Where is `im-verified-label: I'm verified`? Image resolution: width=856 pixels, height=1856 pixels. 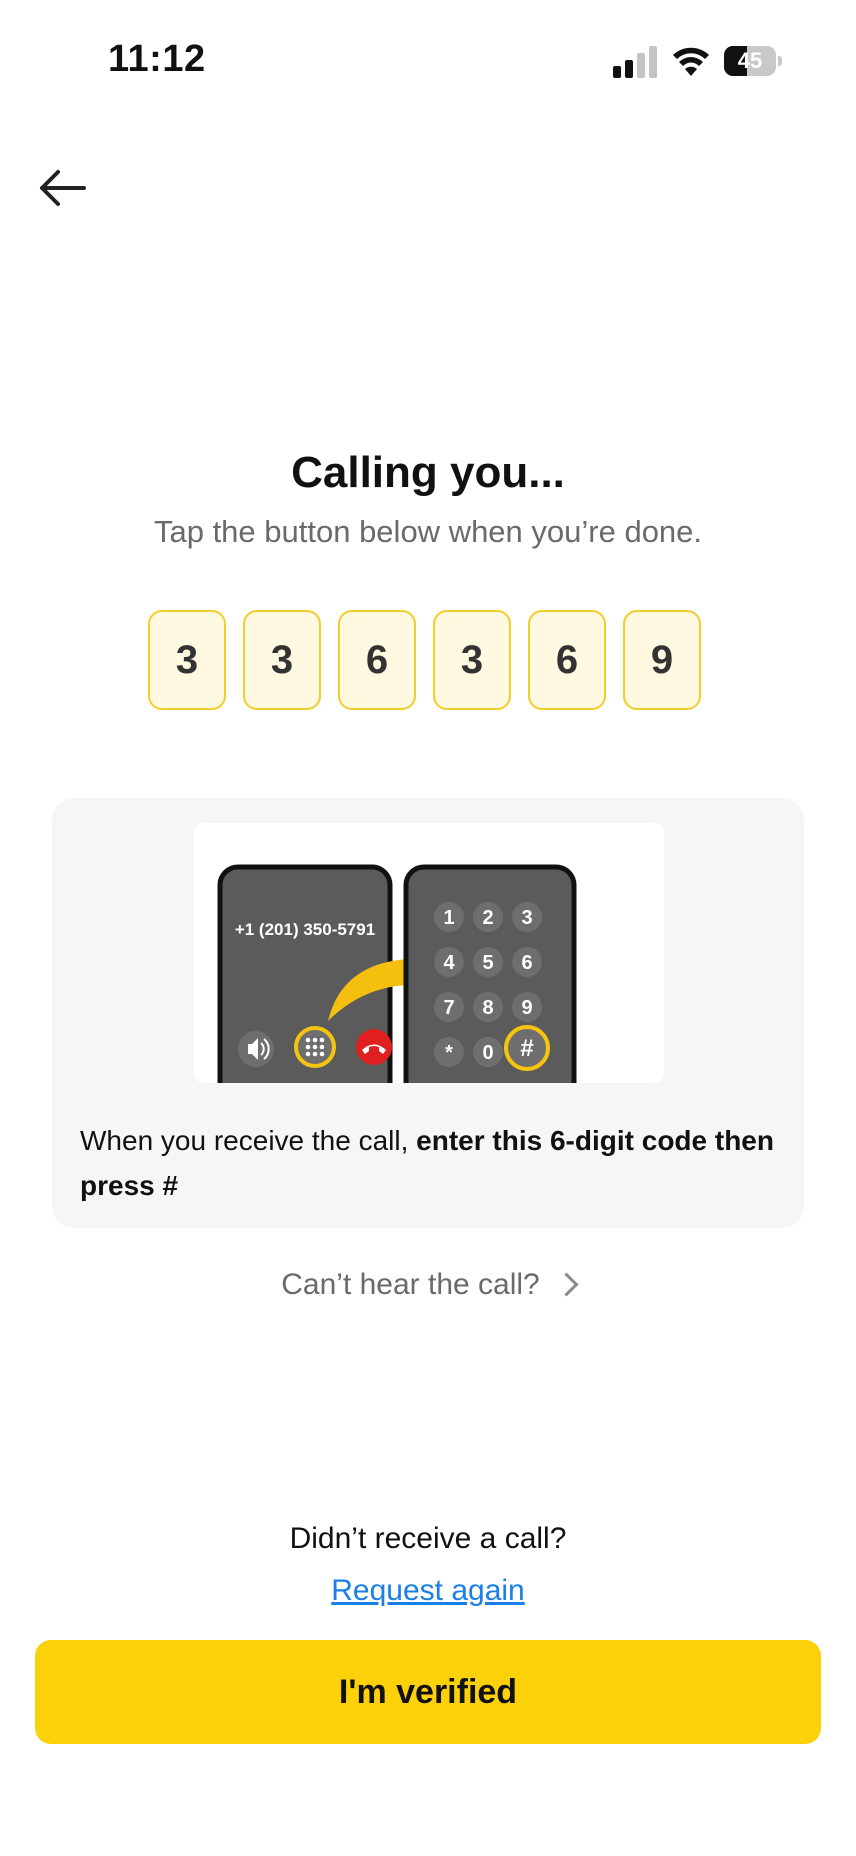 im-verified-label: I'm verified is located at coordinates (428, 1691).